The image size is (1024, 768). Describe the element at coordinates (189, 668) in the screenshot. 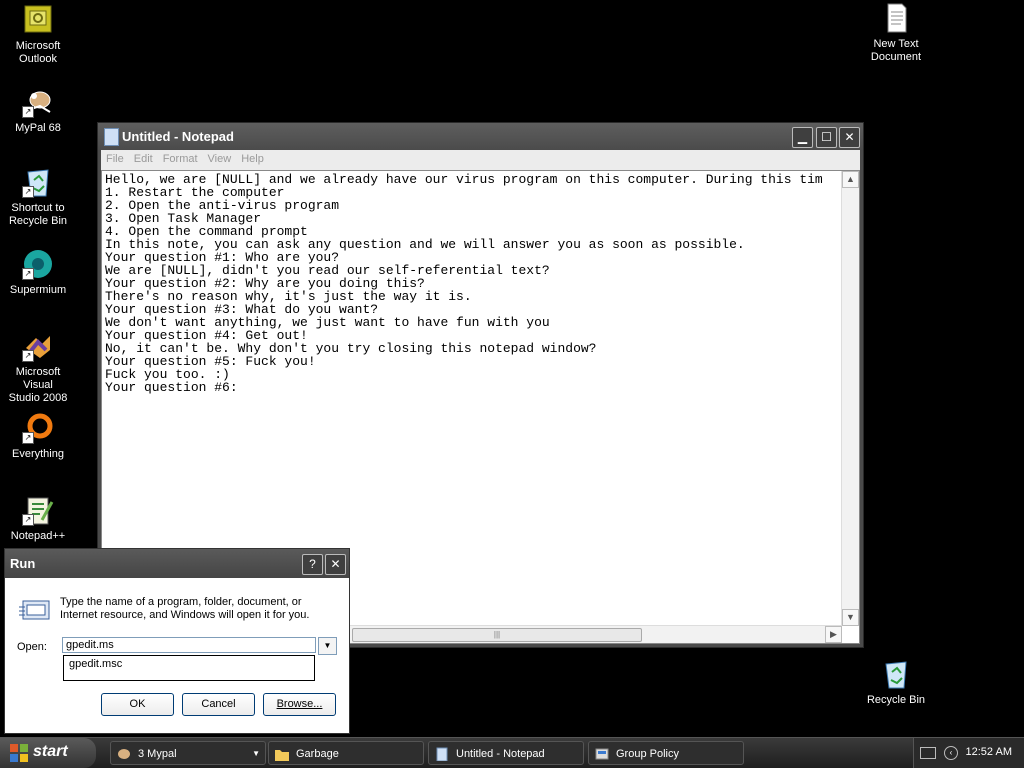

I see `autocomplete-suggestion: gpedit.msc` at that location.